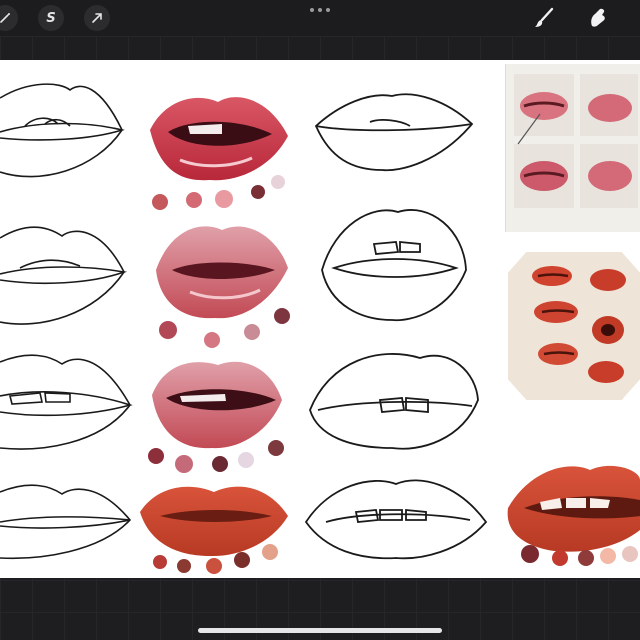 The image size is (640, 640). Describe the element at coordinates (320, 630) in the screenshot. I see `home-indicator` at that location.